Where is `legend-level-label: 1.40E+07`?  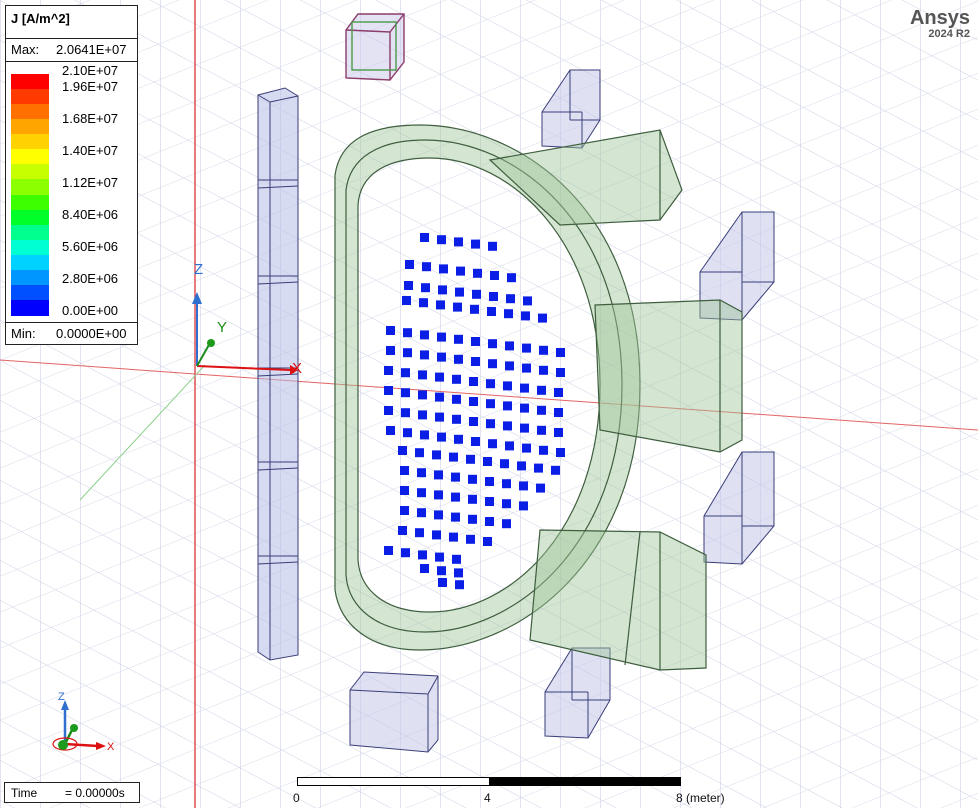 legend-level-label: 1.40E+07 is located at coordinates (90, 150).